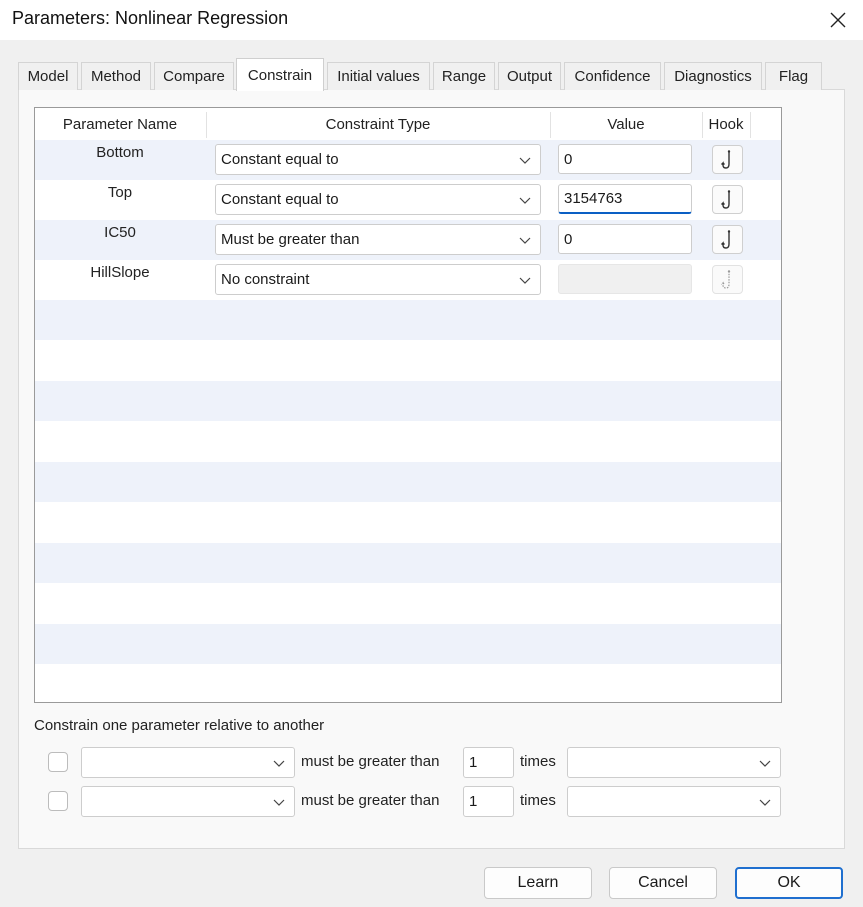 The width and height of the screenshot is (863, 907). Describe the element at coordinates (750, 125) in the screenshot. I see `header-divider` at that location.